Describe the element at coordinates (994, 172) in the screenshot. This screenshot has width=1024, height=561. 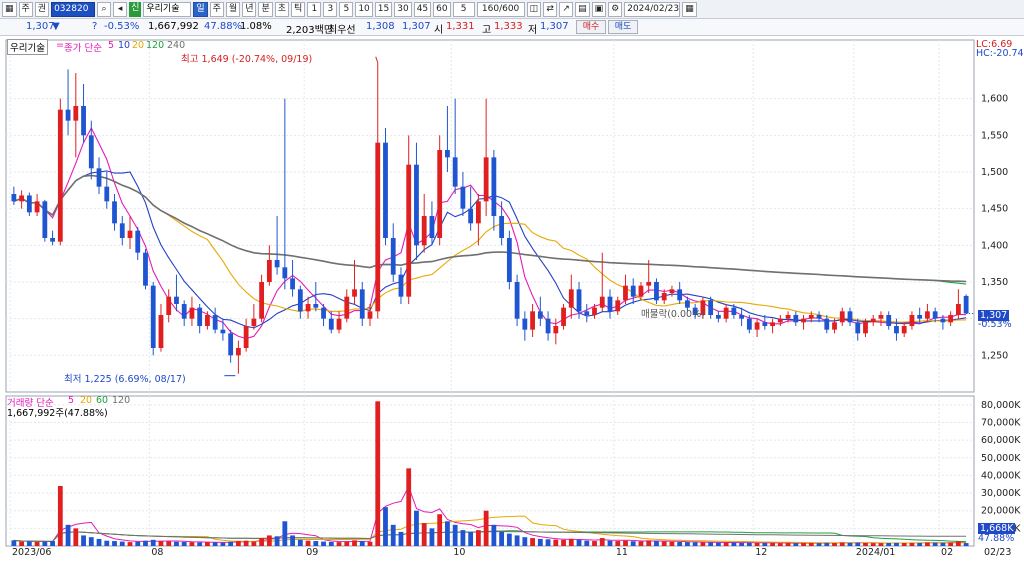
I see `price-tick-label: 1,500` at that location.